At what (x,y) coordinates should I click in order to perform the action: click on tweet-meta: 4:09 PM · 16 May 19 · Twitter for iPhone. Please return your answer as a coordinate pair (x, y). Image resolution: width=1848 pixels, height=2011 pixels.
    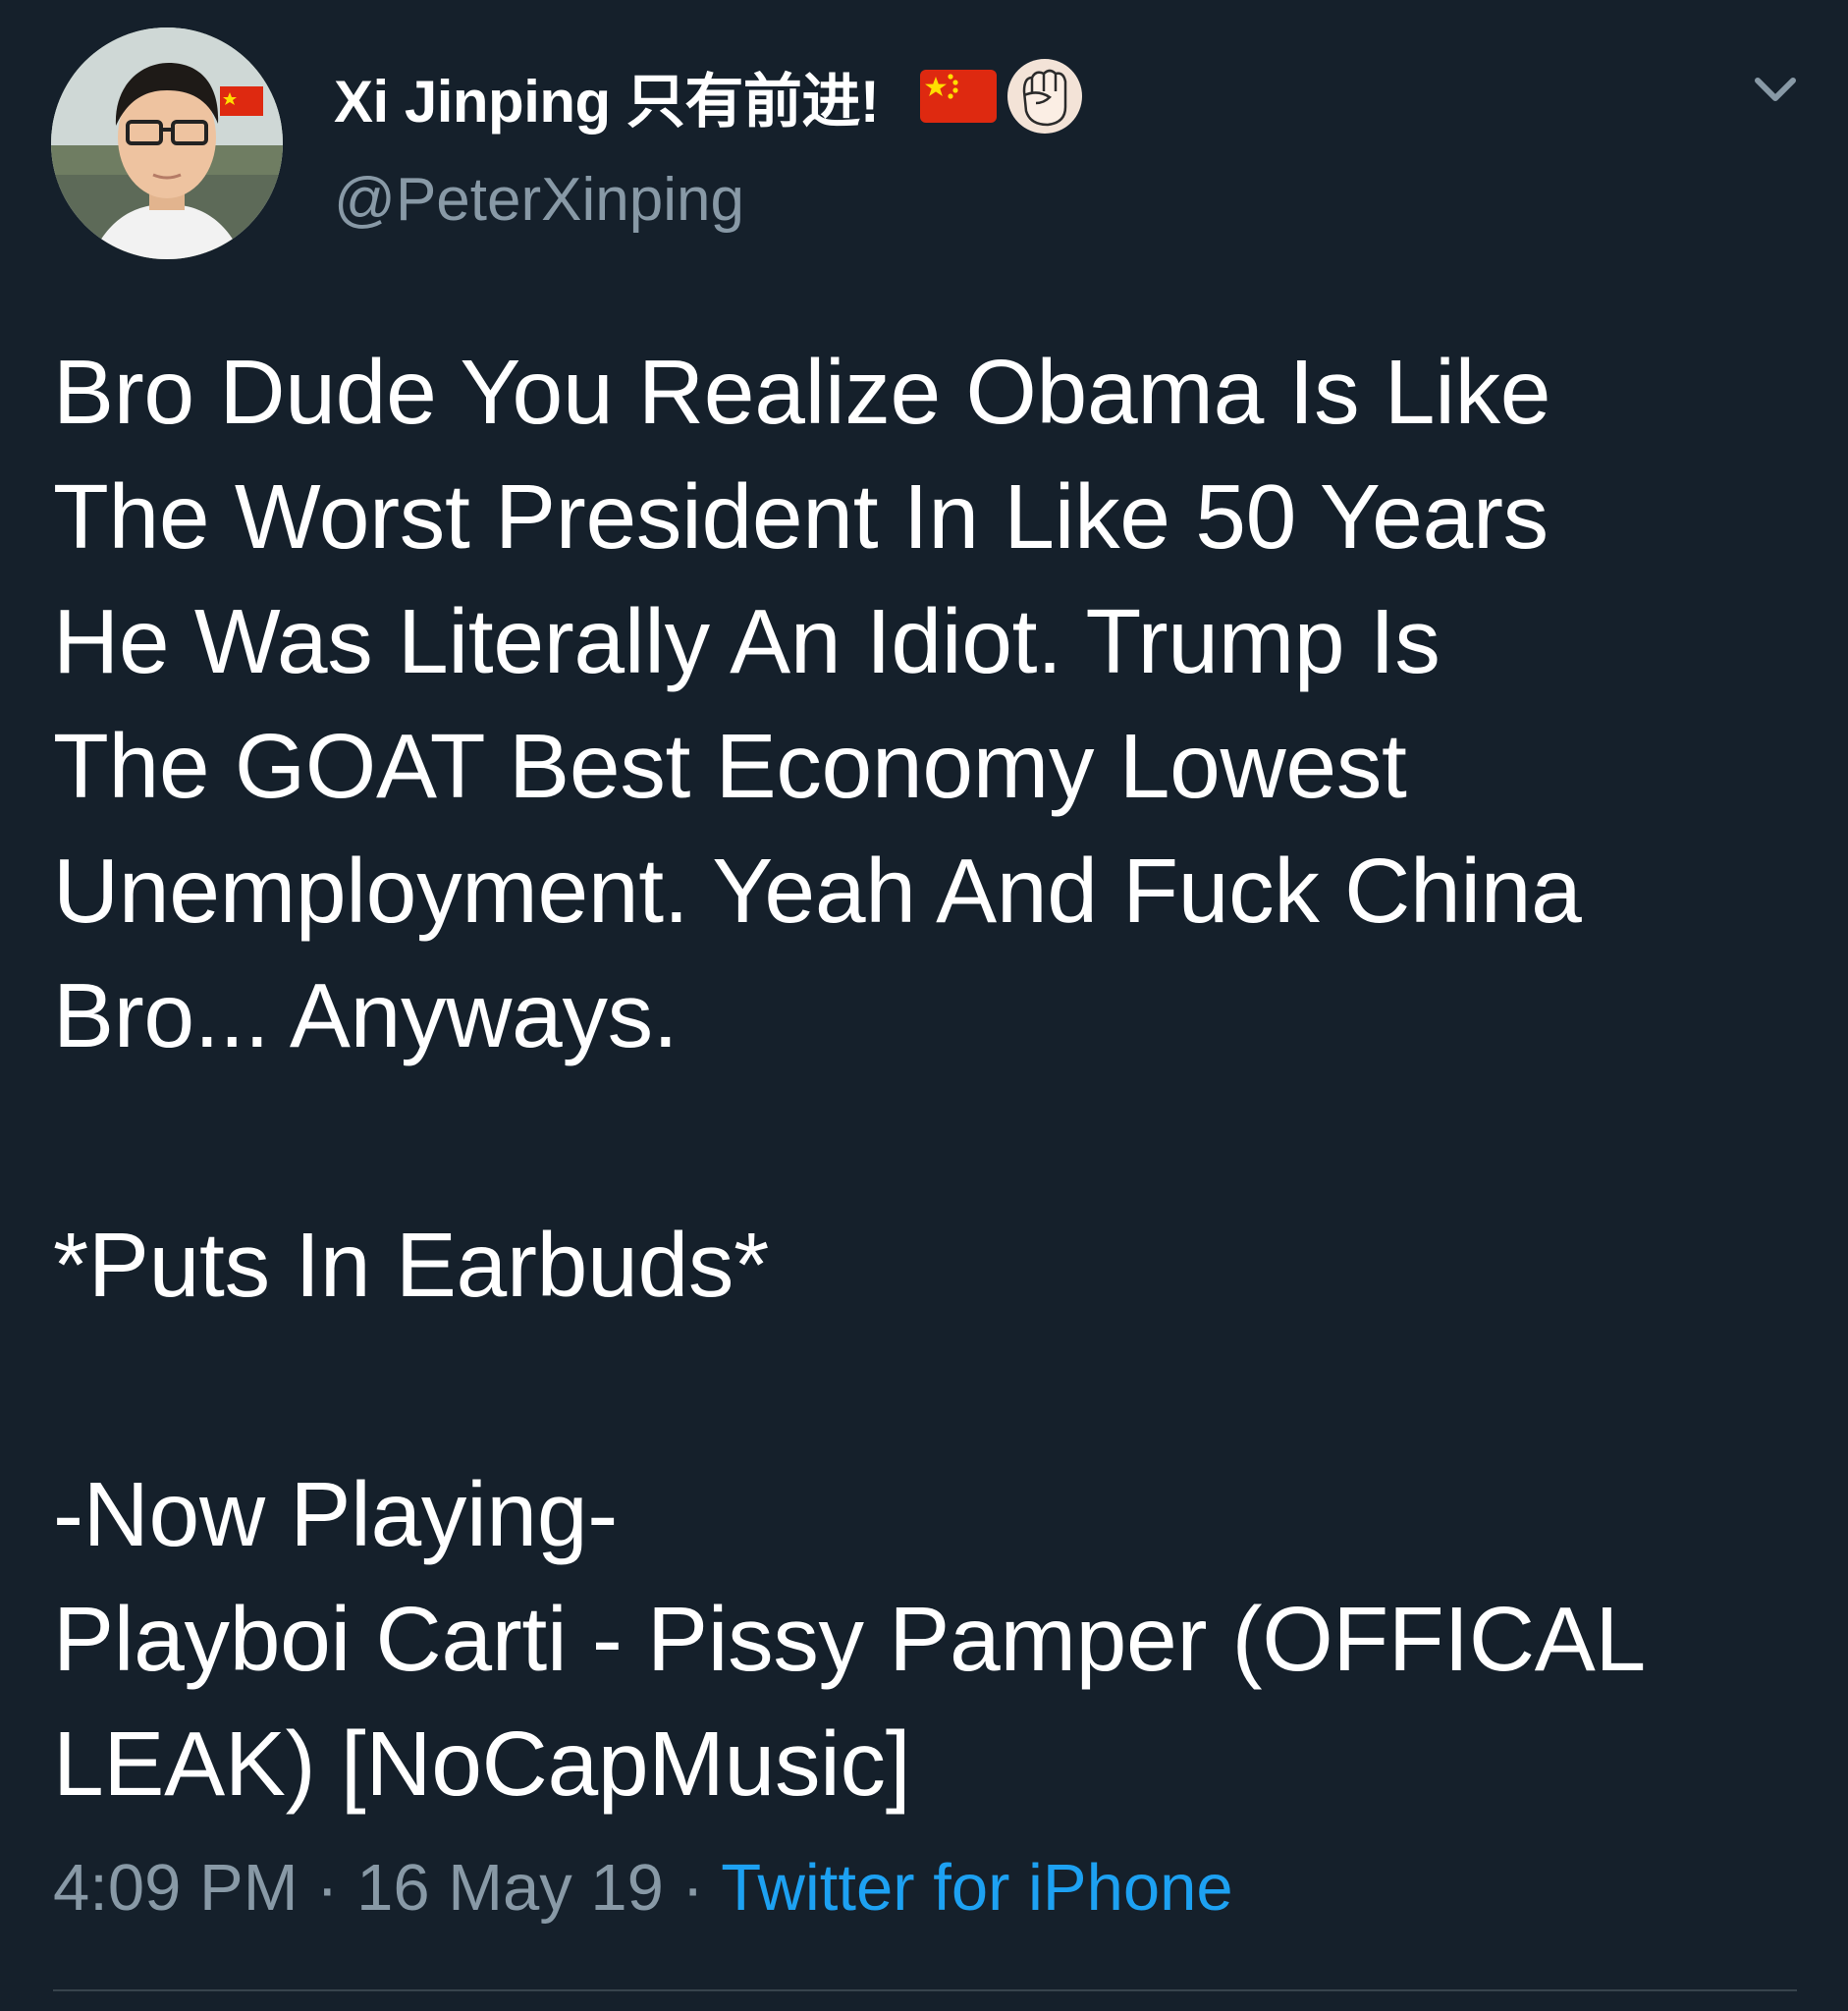
    Looking at the image, I should click on (643, 1888).